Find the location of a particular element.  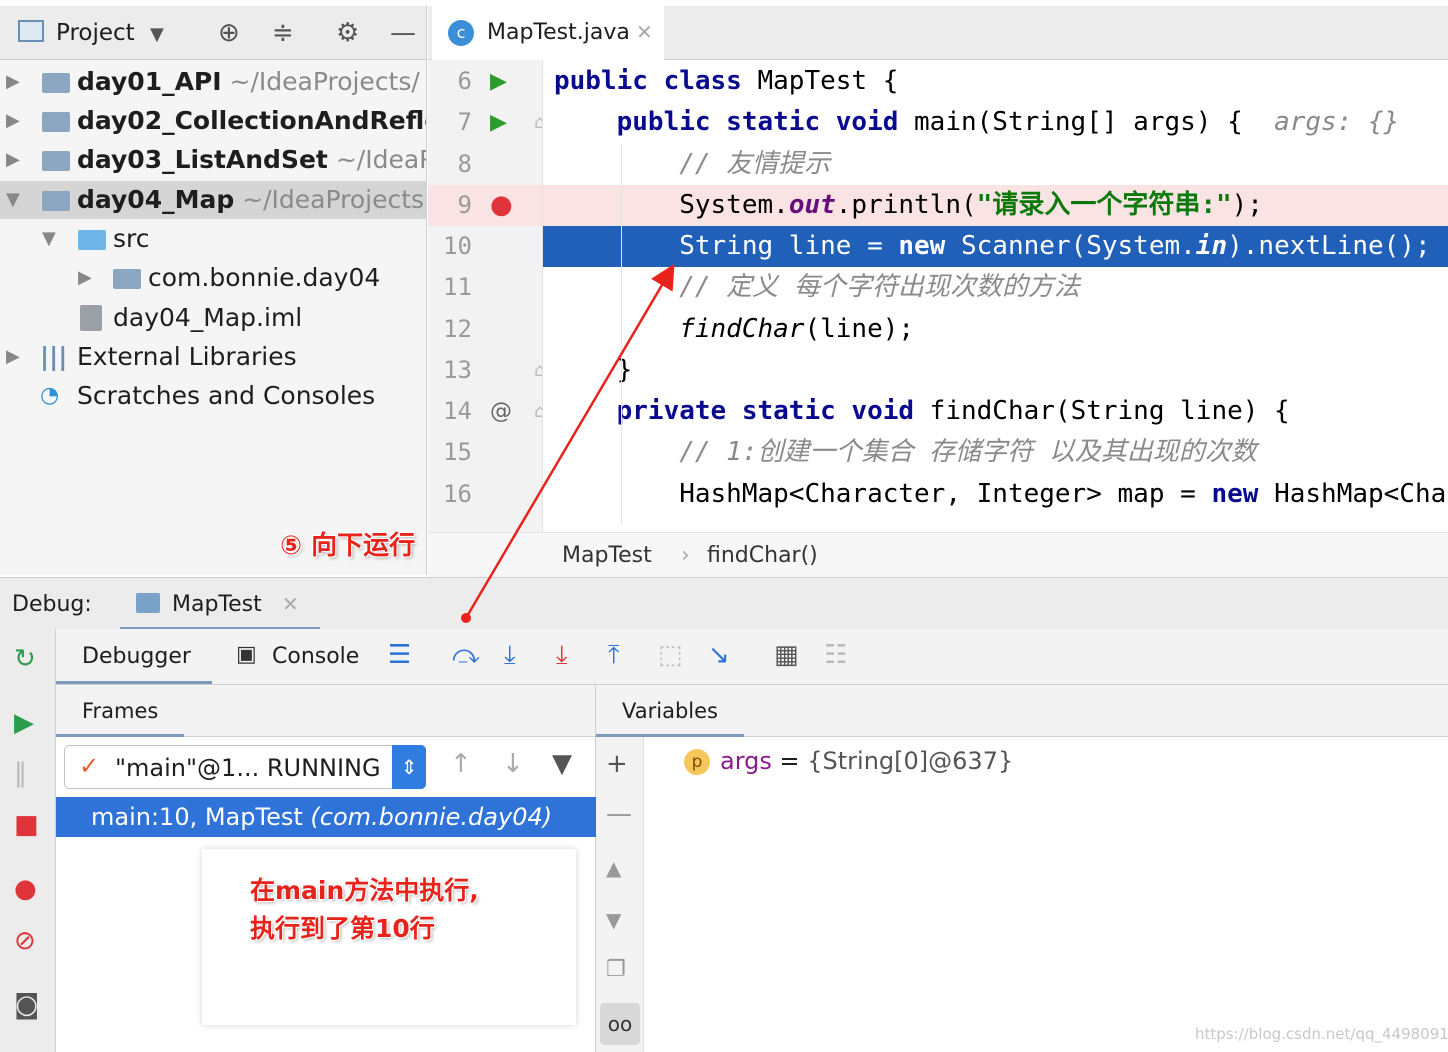

watermark: https://blog.csdn.net/qq_44980917 is located at coordinates (1321, 1034).